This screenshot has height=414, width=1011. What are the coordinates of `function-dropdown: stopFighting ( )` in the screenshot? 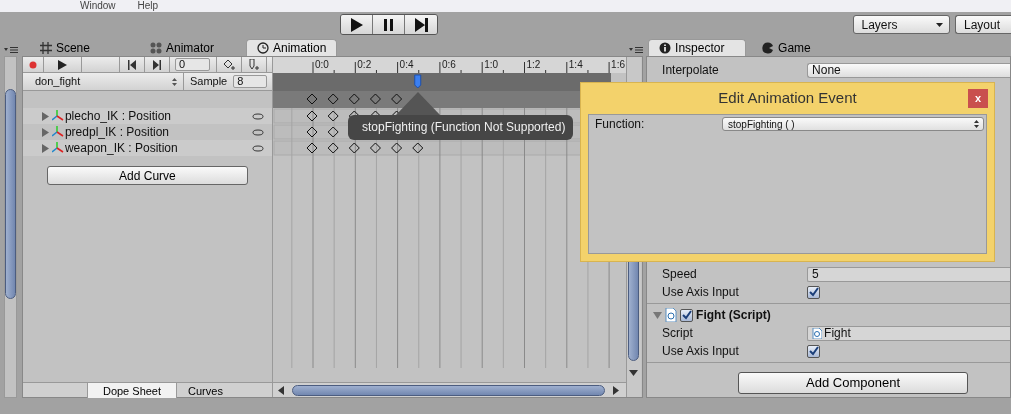 It's located at (853, 124).